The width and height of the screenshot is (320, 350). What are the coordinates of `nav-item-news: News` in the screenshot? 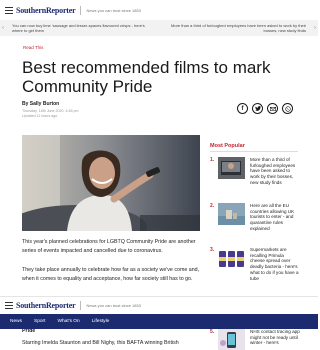 It's located at (16, 321).